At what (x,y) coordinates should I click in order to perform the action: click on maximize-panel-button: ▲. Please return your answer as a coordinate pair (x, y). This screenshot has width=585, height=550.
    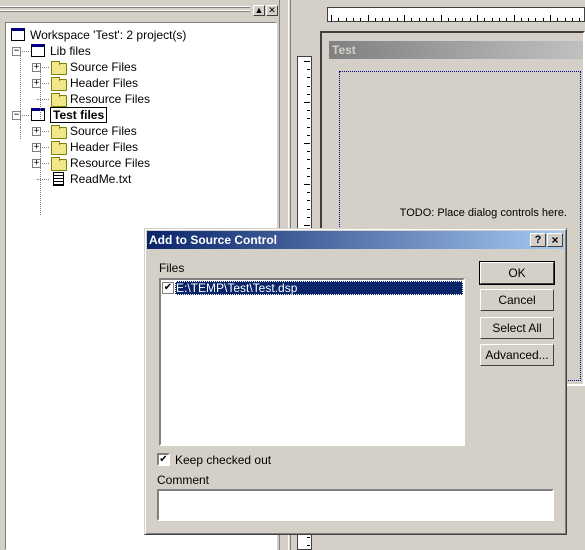
    Looking at the image, I should click on (259, 10).